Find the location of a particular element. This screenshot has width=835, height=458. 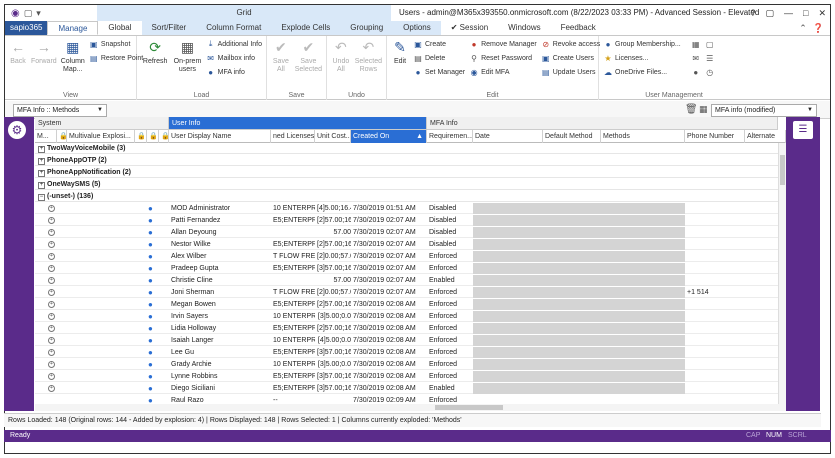

help-question-icon: ? is located at coordinates (752, 13).